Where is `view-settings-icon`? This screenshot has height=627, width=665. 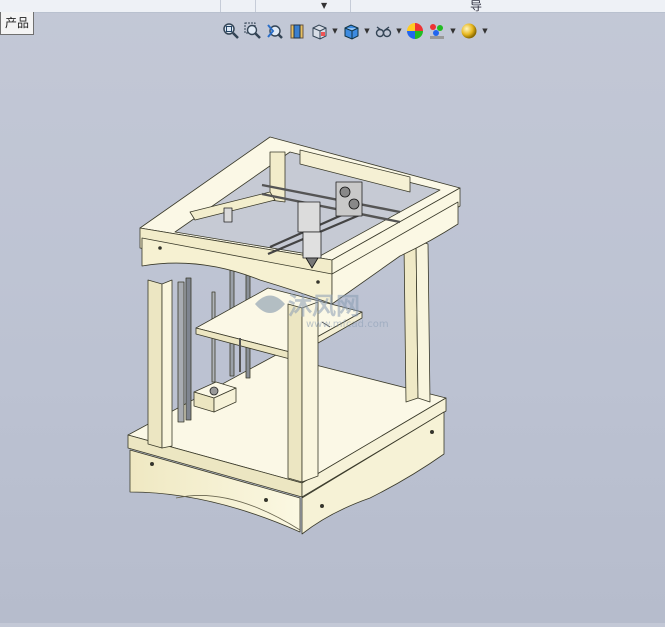 view-settings-icon is located at coordinates (469, 31).